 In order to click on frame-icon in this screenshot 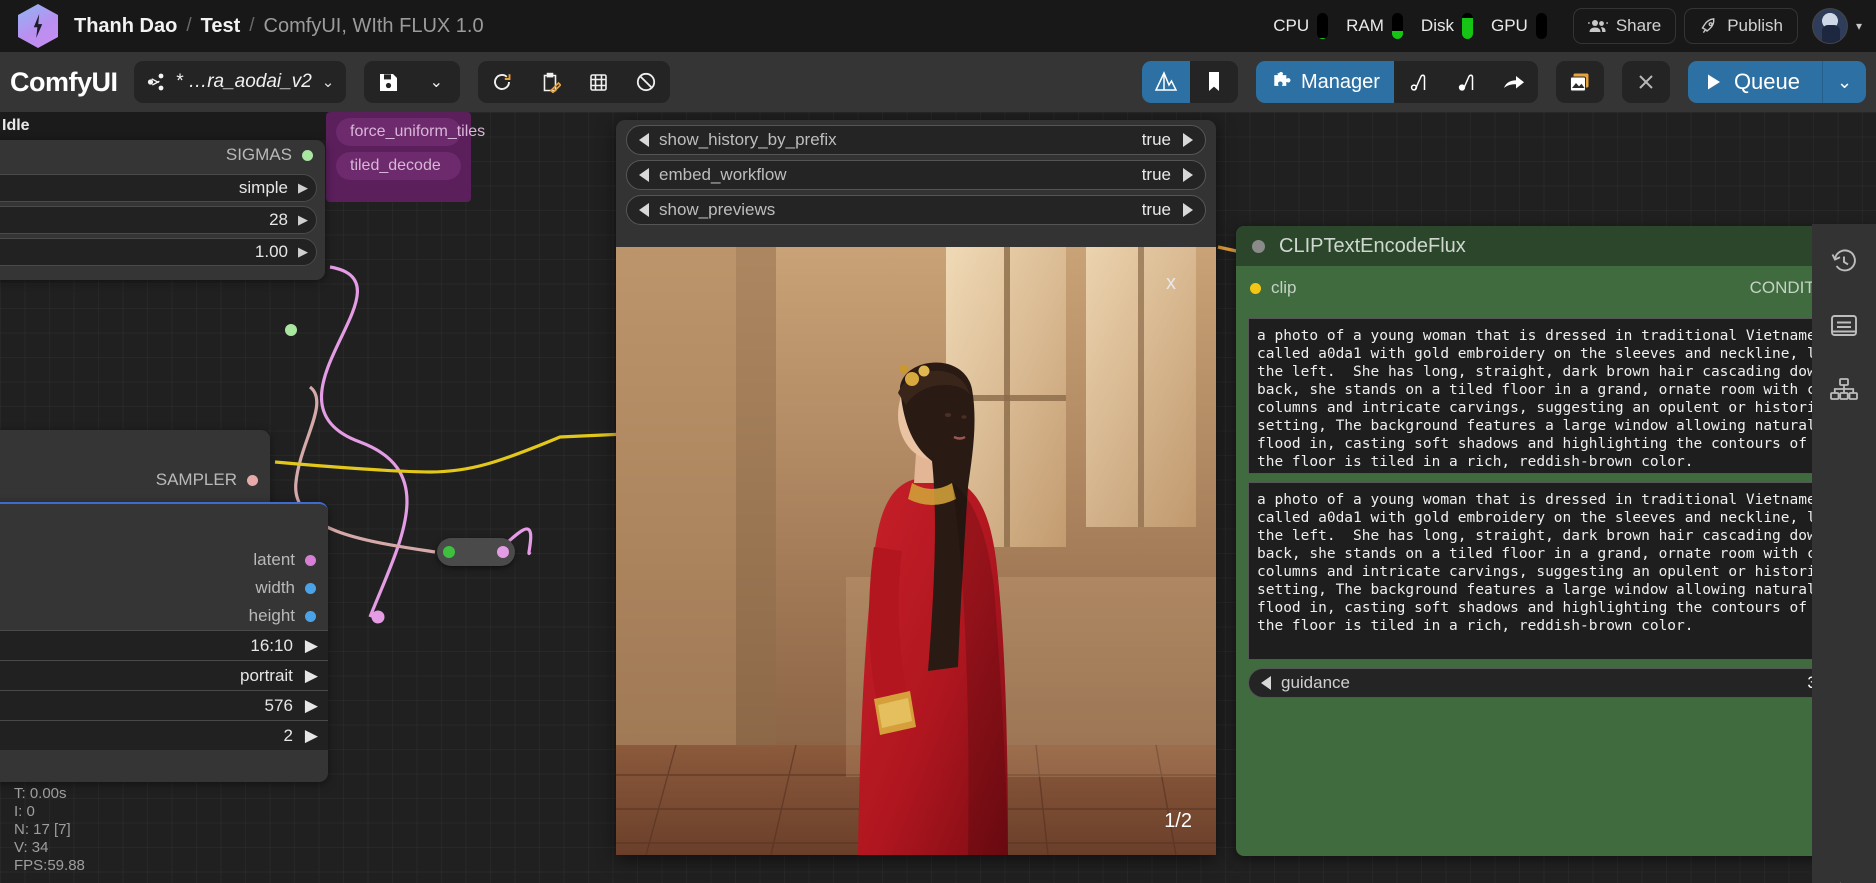, I will do `click(598, 82)`.